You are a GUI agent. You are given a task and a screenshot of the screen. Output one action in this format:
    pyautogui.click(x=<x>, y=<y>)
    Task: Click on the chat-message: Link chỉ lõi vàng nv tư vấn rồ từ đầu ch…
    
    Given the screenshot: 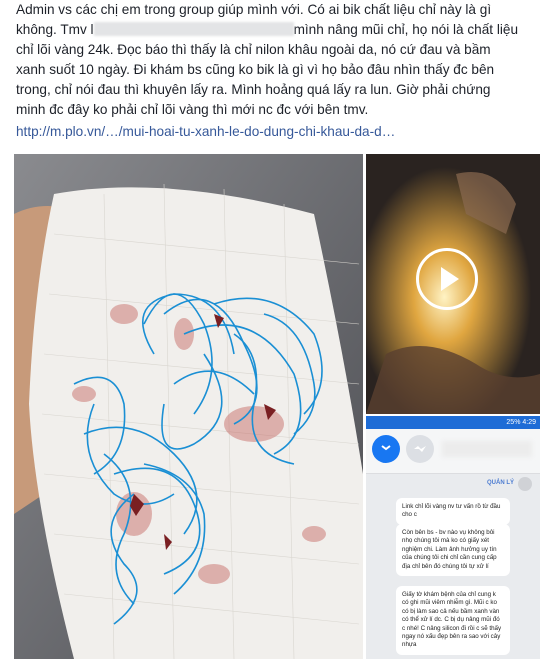 What is the action you would take?
    pyautogui.click(x=453, y=511)
    